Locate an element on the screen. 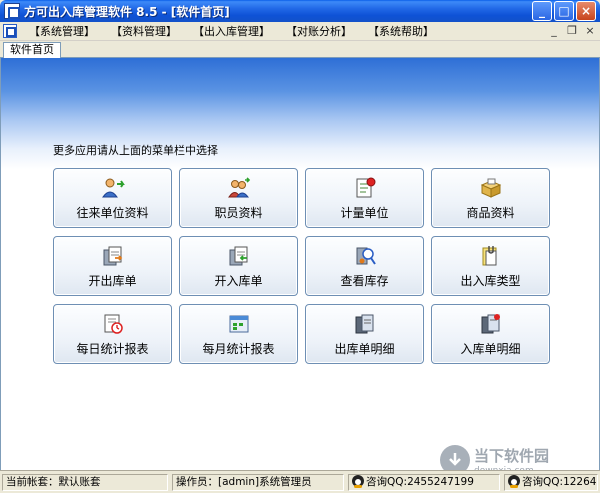  inventory-icon is located at coordinates (366, 256).